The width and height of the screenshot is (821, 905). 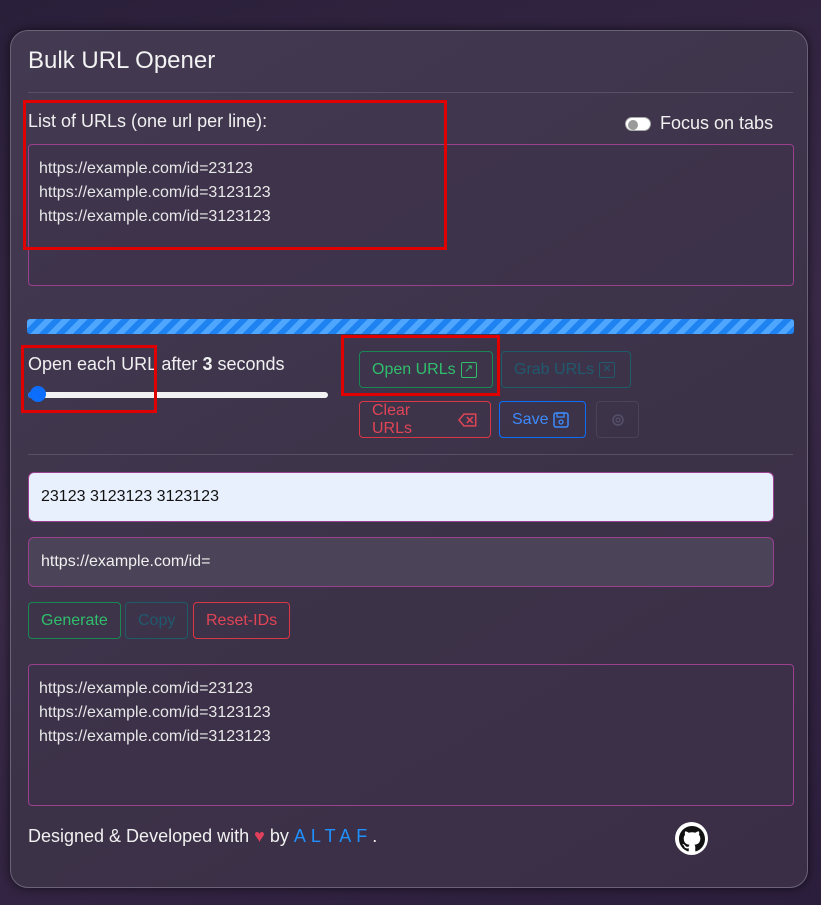 What do you see at coordinates (38, 394) in the screenshot?
I see `delay-slider-thumb` at bounding box center [38, 394].